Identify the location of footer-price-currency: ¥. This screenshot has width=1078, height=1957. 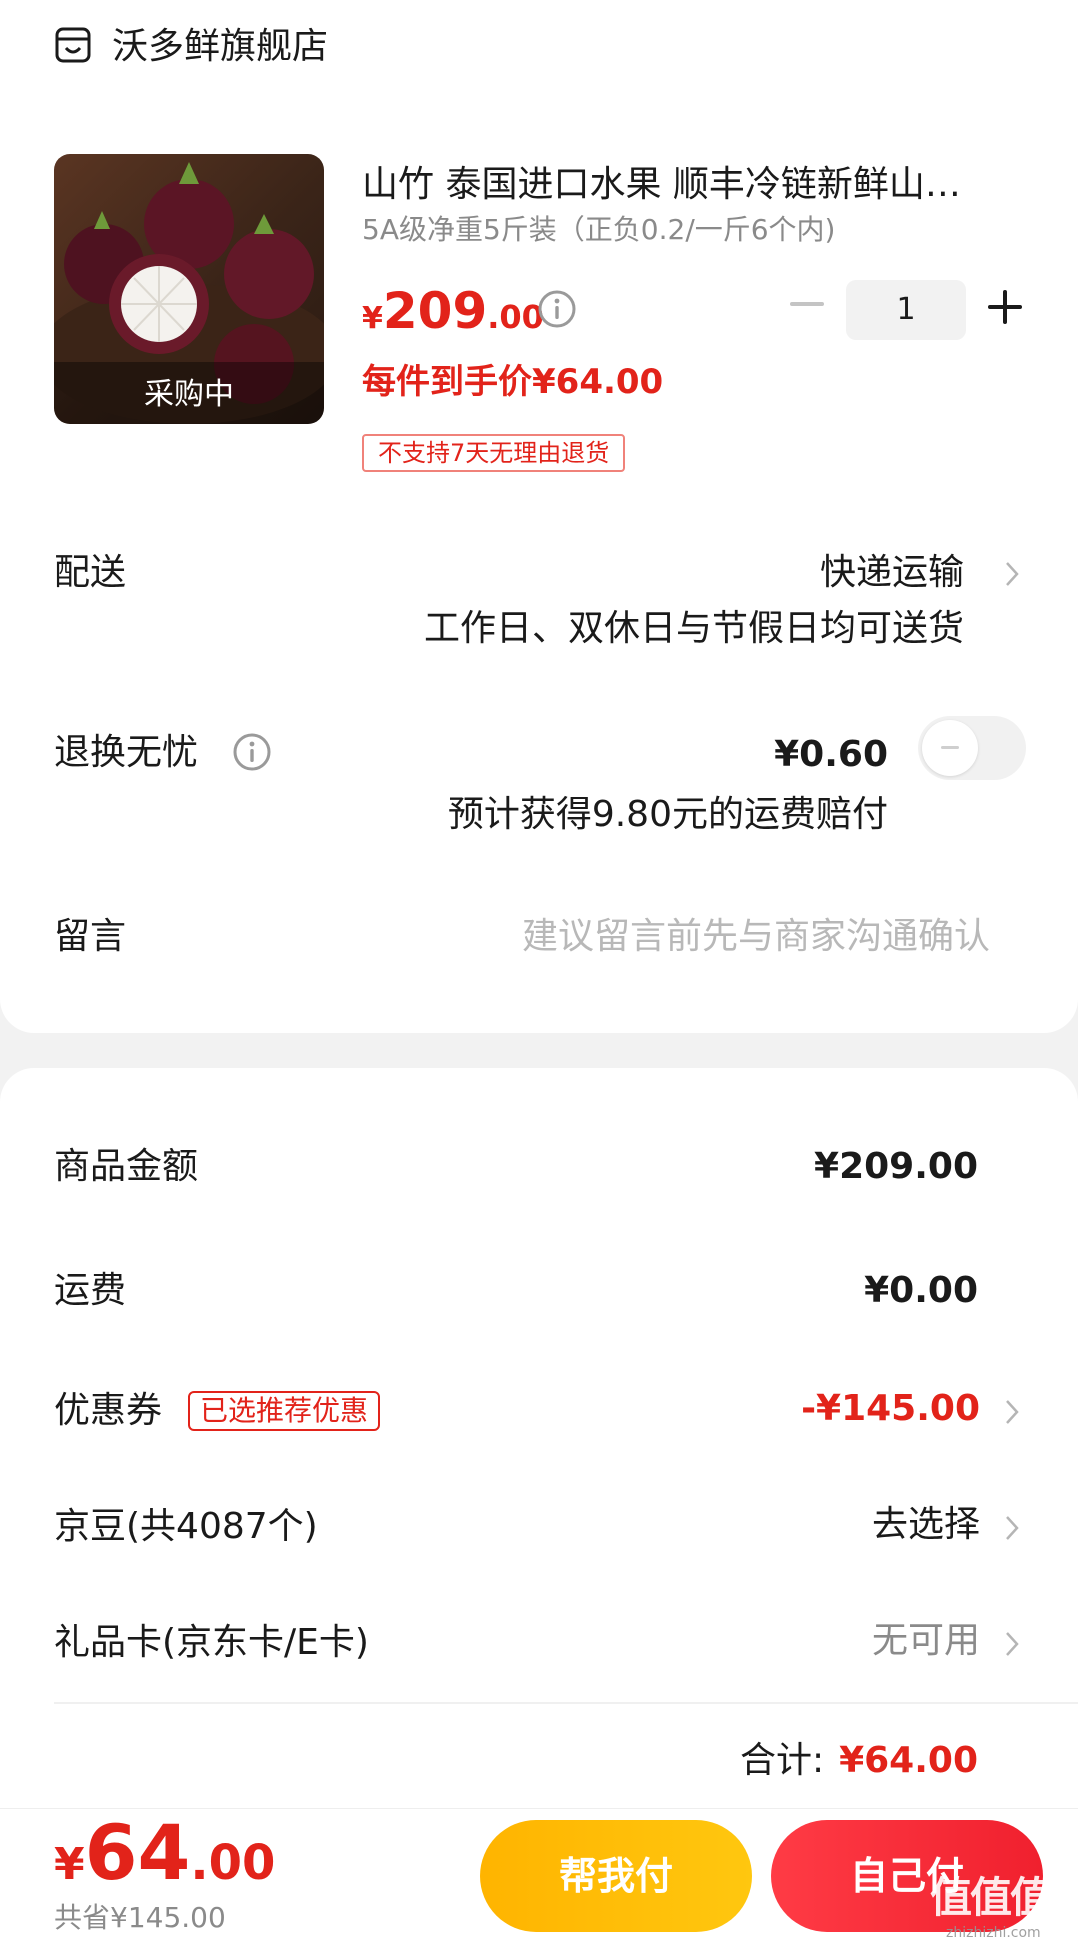
(69, 1864).